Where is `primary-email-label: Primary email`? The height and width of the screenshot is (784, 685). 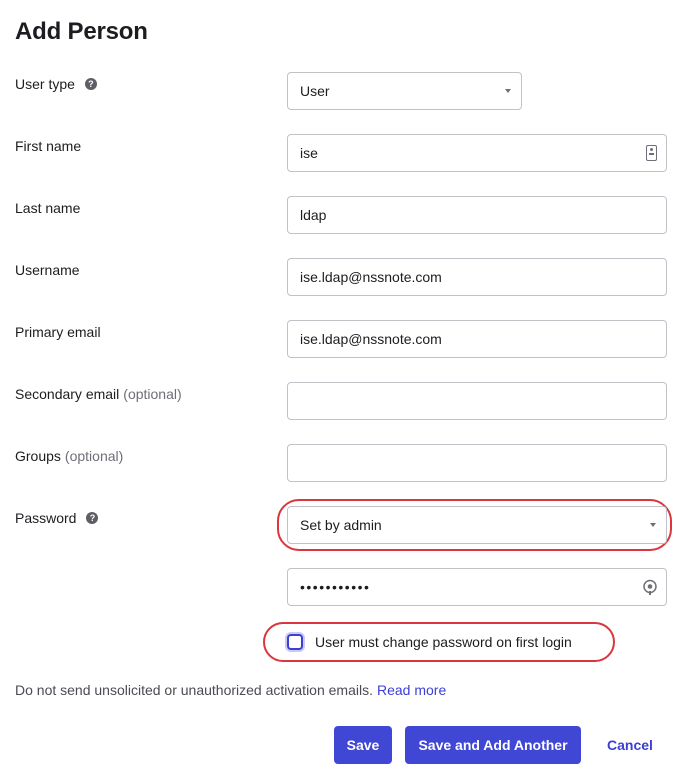 primary-email-label: Primary email is located at coordinates (58, 332).